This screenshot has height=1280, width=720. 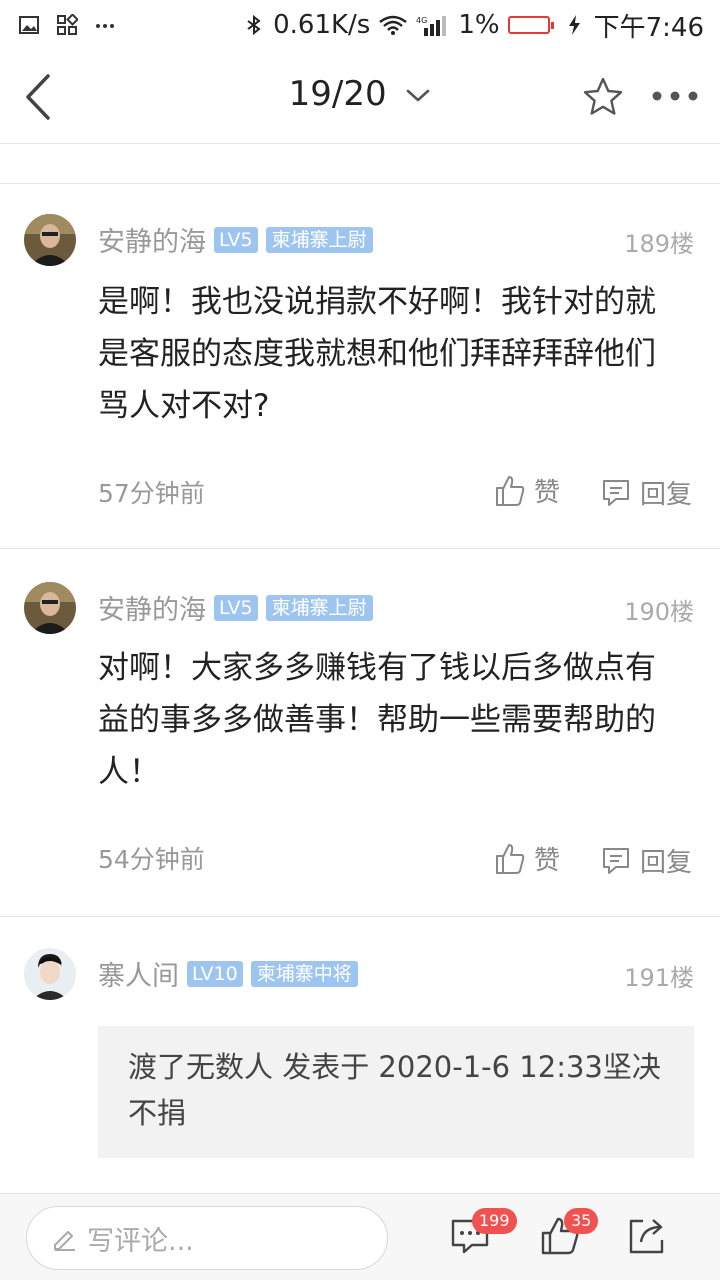 What do you see at coordinates (659, 612) in the screenshot?
I see `floor-number: 190楼` at bounding box center [659, 612].